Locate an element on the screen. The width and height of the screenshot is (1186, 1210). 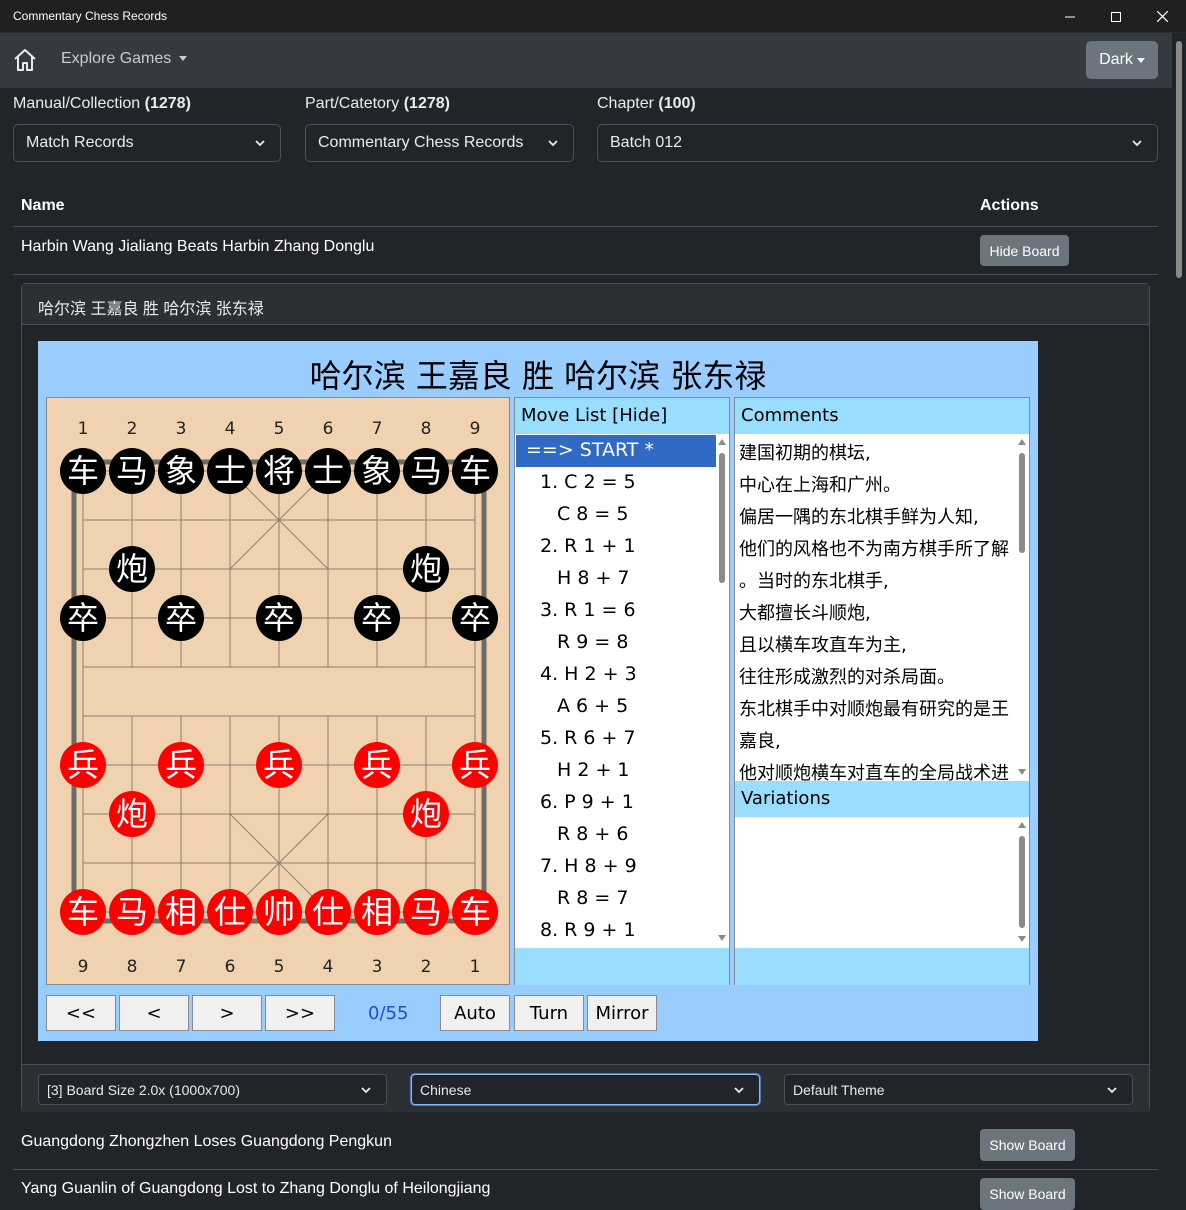
chapter-select: Batch 012 is located at coordinates (877, 143).